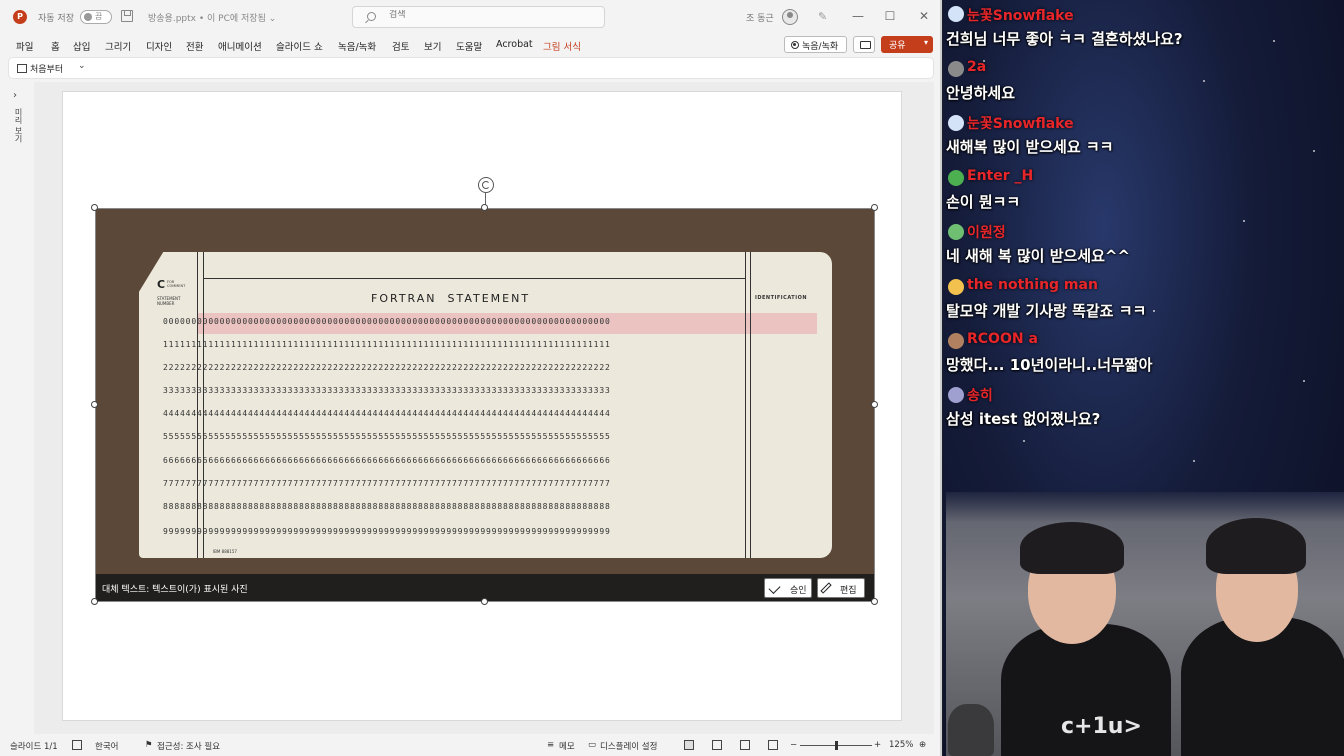  Describe the element at coordinates (127, 16) in the screenshot. I see `save-icon` at that location.